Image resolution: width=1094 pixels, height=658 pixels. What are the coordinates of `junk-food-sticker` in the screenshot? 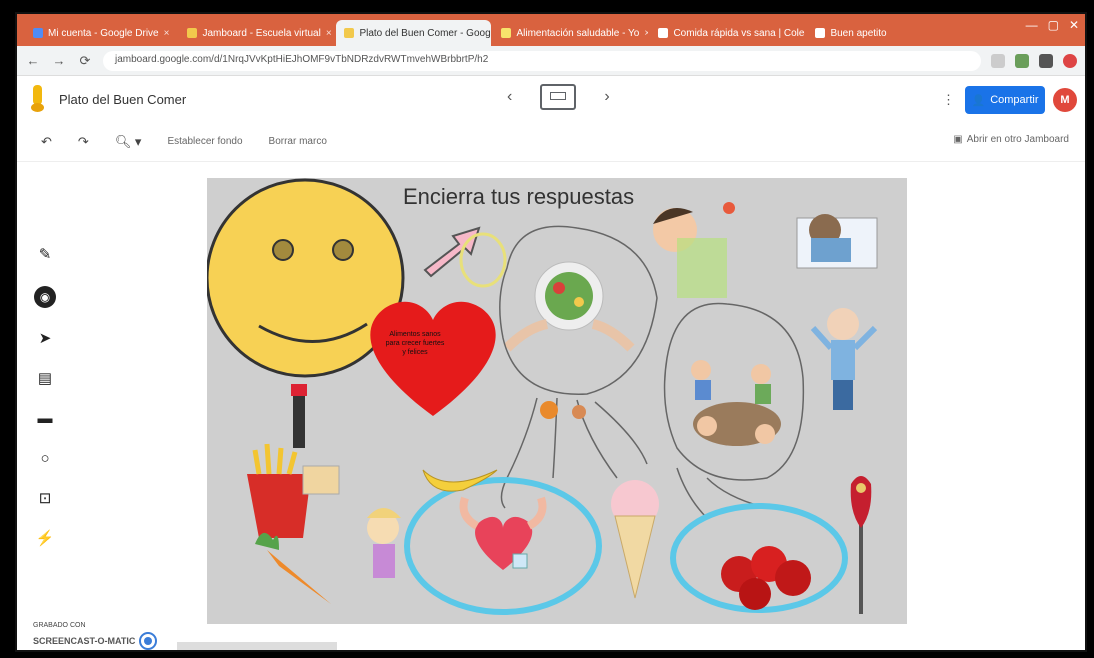 It's located at (293, 461).